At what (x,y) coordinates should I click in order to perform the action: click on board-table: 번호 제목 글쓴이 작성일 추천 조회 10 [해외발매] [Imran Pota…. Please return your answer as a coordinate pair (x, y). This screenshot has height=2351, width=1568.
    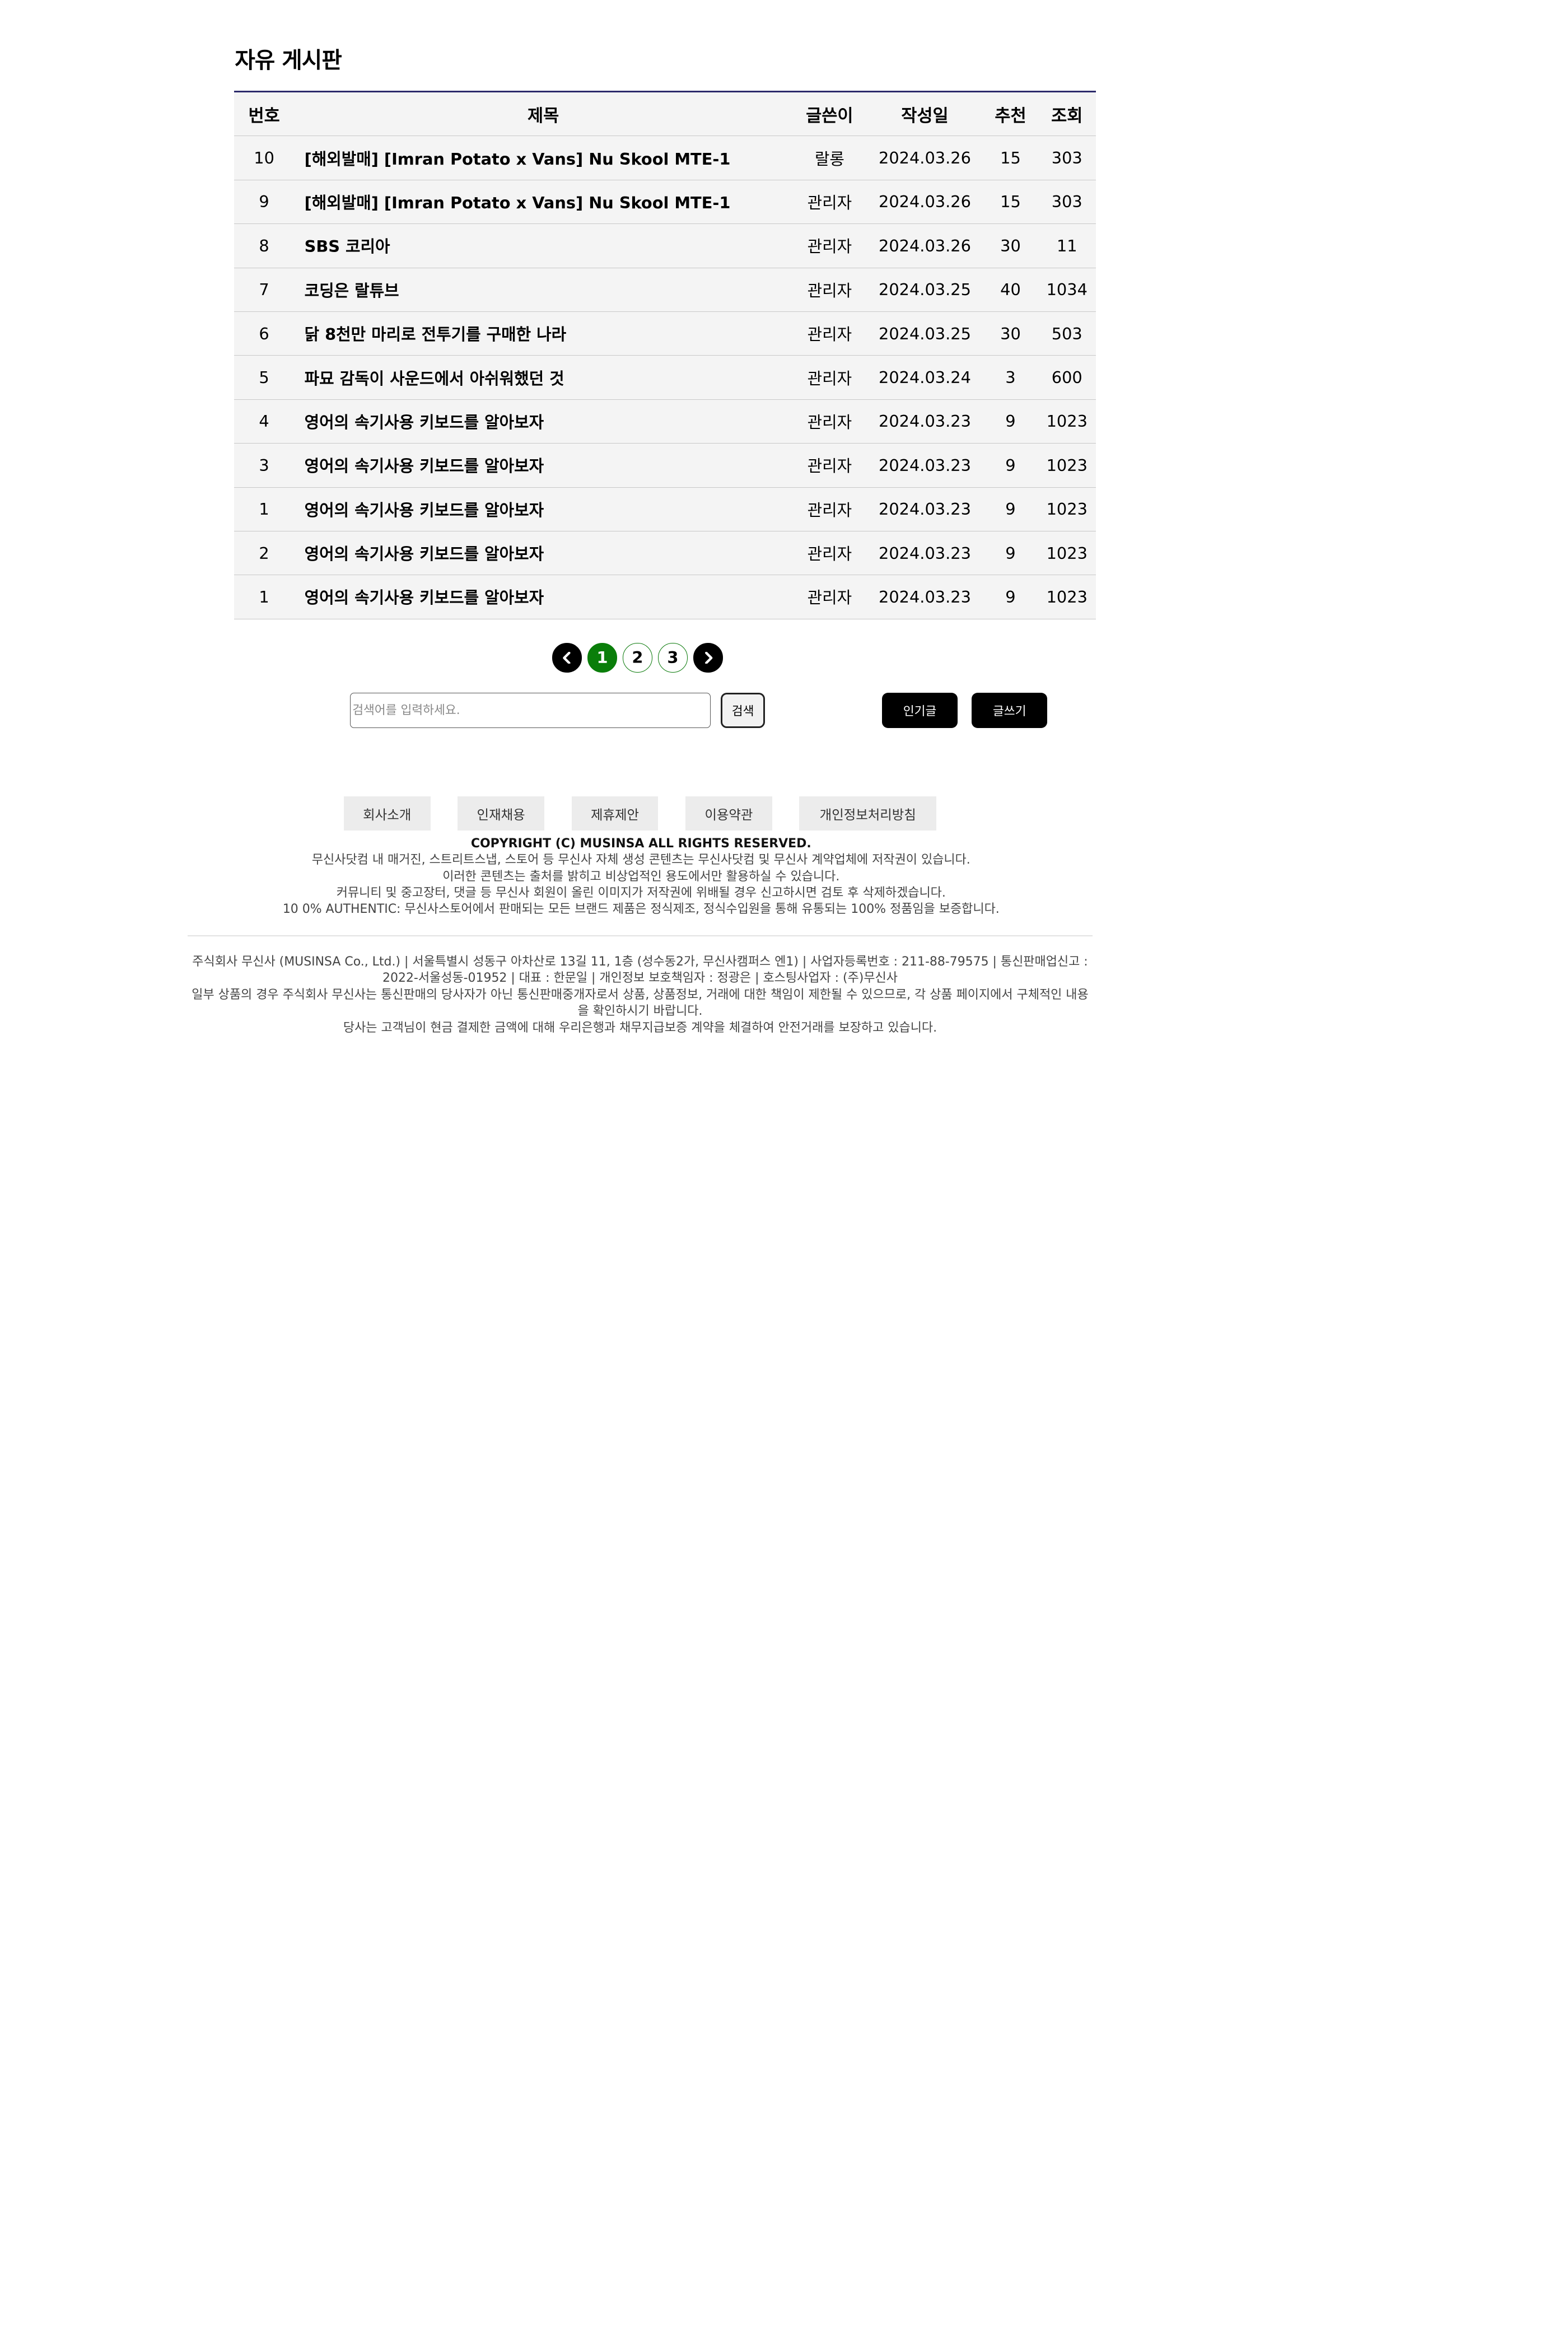
    Looking at the image, I should click on (665, 355).